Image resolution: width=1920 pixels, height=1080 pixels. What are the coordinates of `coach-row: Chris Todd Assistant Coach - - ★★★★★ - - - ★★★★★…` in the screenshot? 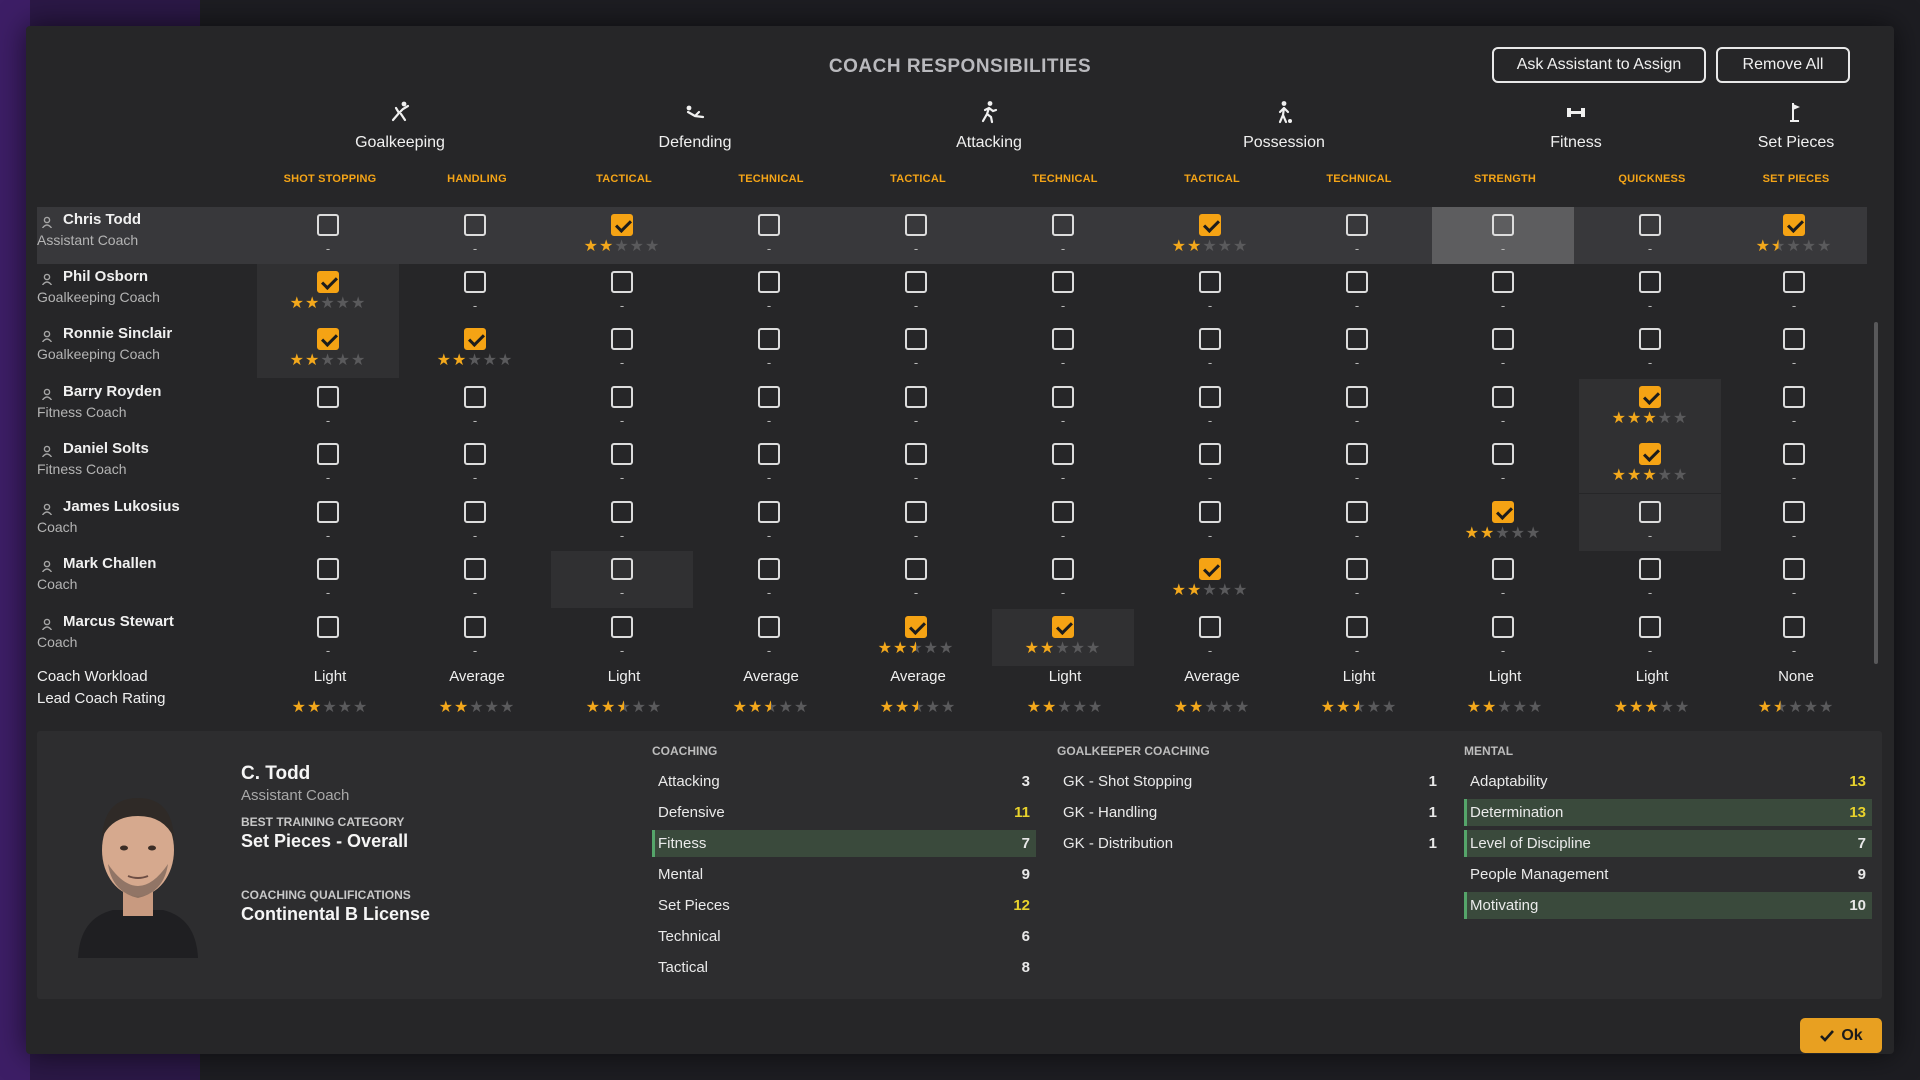 It's located at (952, 235).